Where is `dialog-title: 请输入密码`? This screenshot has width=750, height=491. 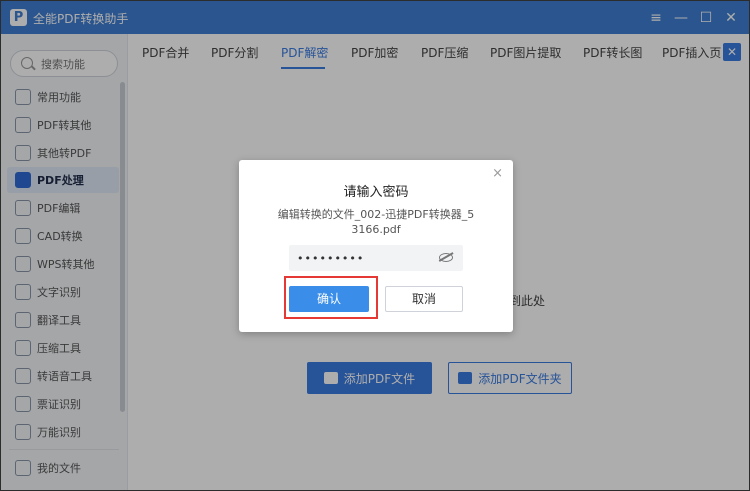 dialog-title: 请输入密码 is located at coordinates (376, 192).